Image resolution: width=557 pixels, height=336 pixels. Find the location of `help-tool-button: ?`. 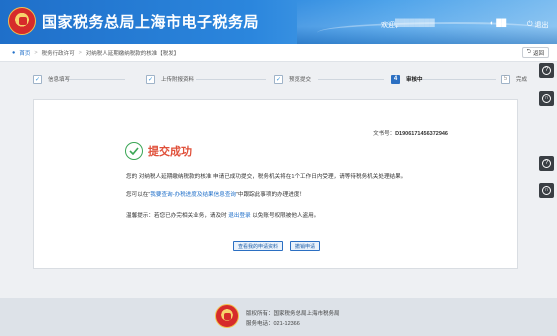

help-tool-button: ? is located at coordinates (546, 70).